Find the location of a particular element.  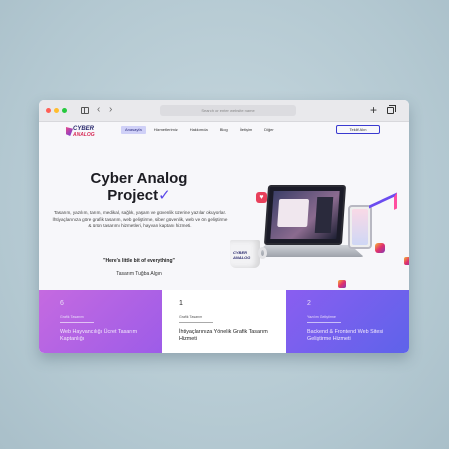

logo-text-bottom: ANALOG is located at coordinates (84, 135).